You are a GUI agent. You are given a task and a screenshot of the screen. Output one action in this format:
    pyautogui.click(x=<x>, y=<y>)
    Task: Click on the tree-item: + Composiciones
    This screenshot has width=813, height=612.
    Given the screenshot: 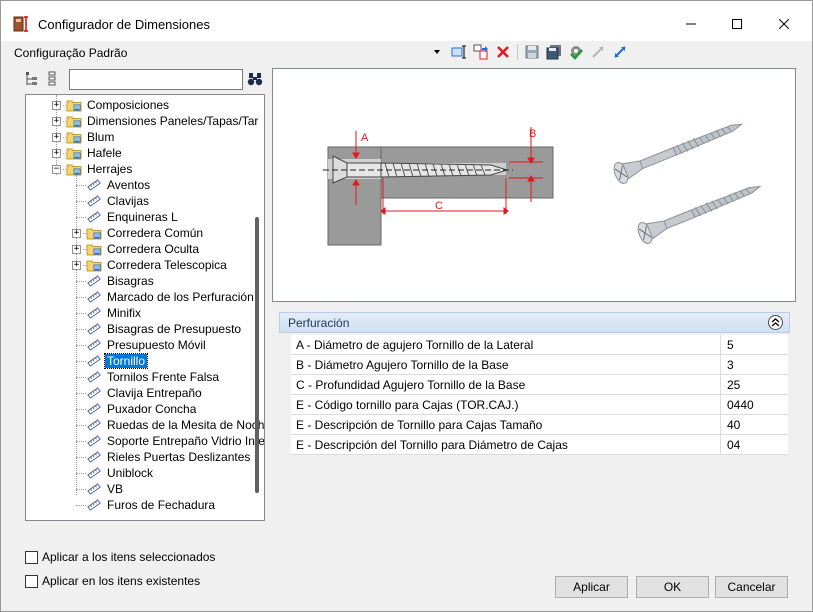 What is the action you would take?
    pyautogui.click(x=111, y=105)
    